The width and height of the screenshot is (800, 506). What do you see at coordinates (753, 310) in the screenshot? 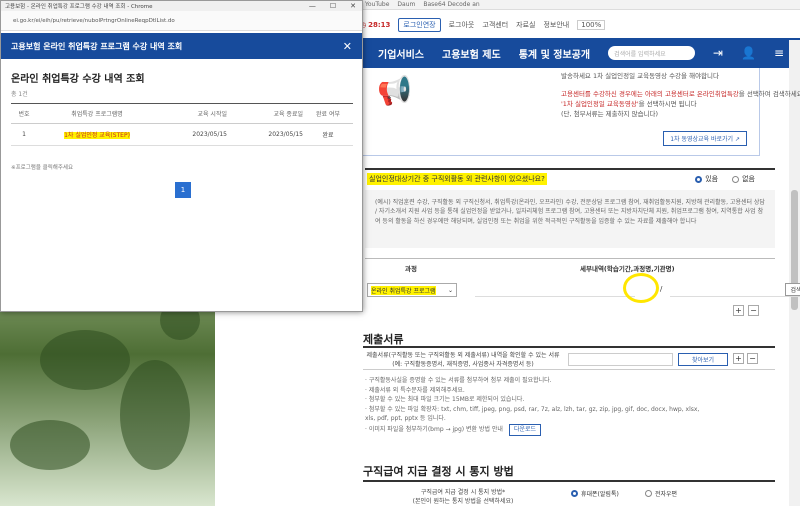
I see `remove-row-button: −` at bounding box center [753, 310].